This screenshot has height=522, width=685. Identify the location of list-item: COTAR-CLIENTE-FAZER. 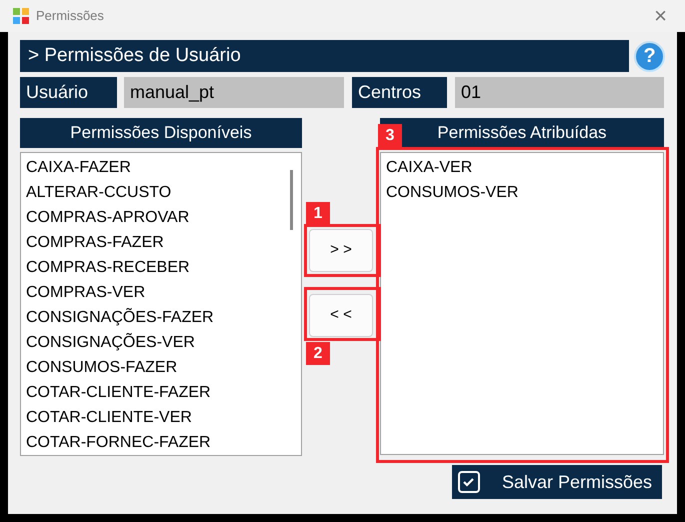
(161, 392).